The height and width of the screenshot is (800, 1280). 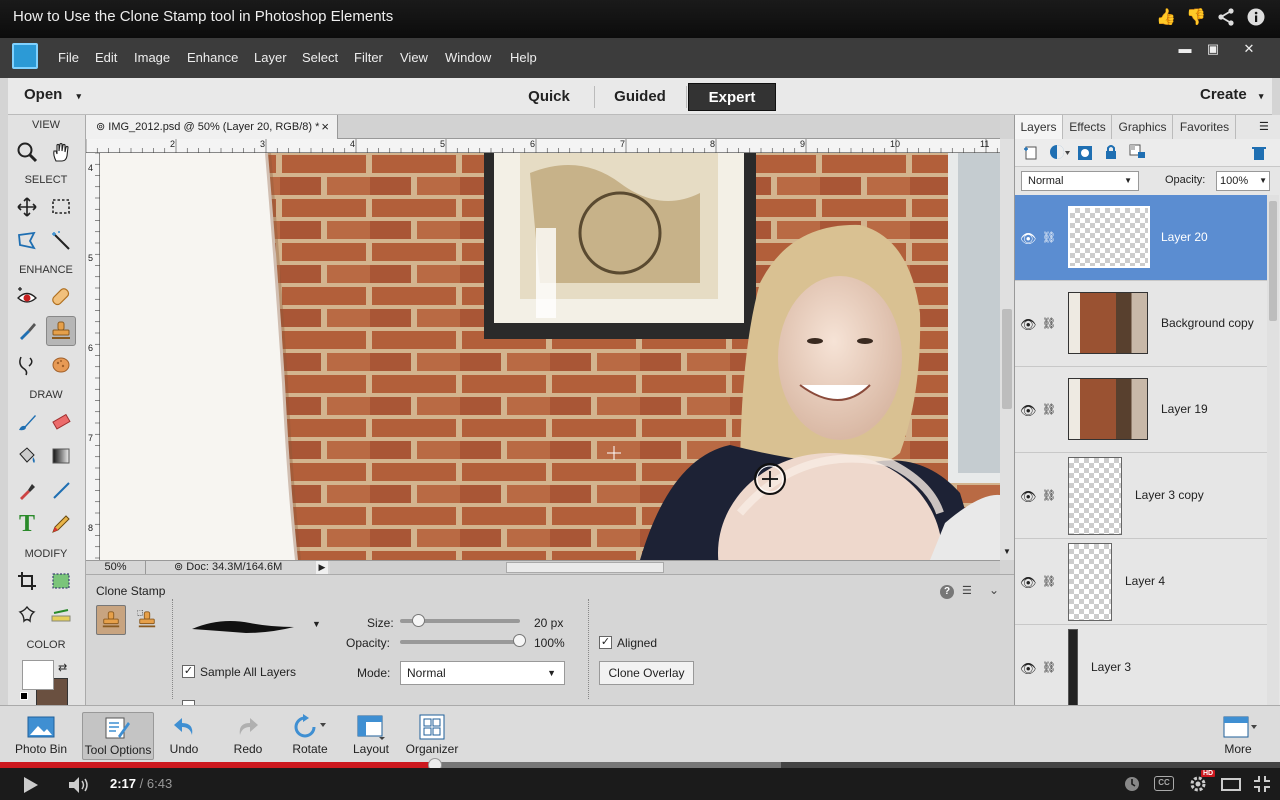 What do you see at coordinates (80, 786) in the screenshot?
I see `volume-icon` at bounding box center [80, 786].